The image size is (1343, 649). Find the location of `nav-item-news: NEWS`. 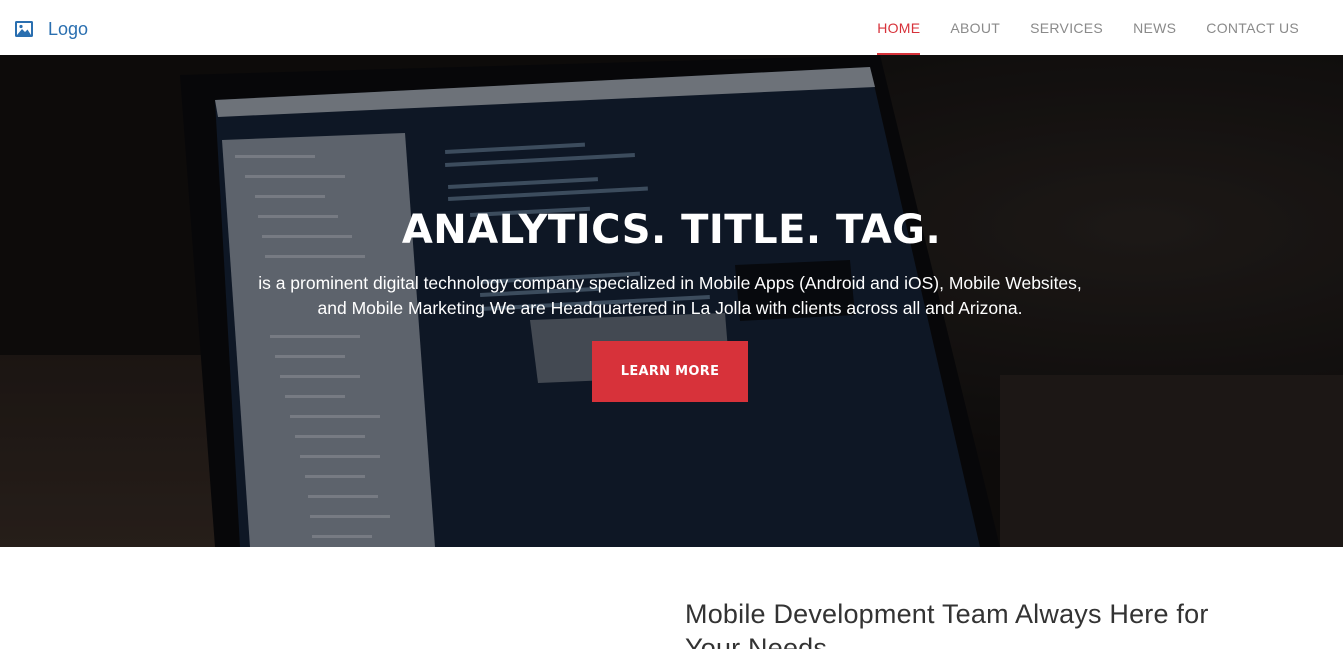

nav-item-news: NEWS is located at coordinates (1154, 27).